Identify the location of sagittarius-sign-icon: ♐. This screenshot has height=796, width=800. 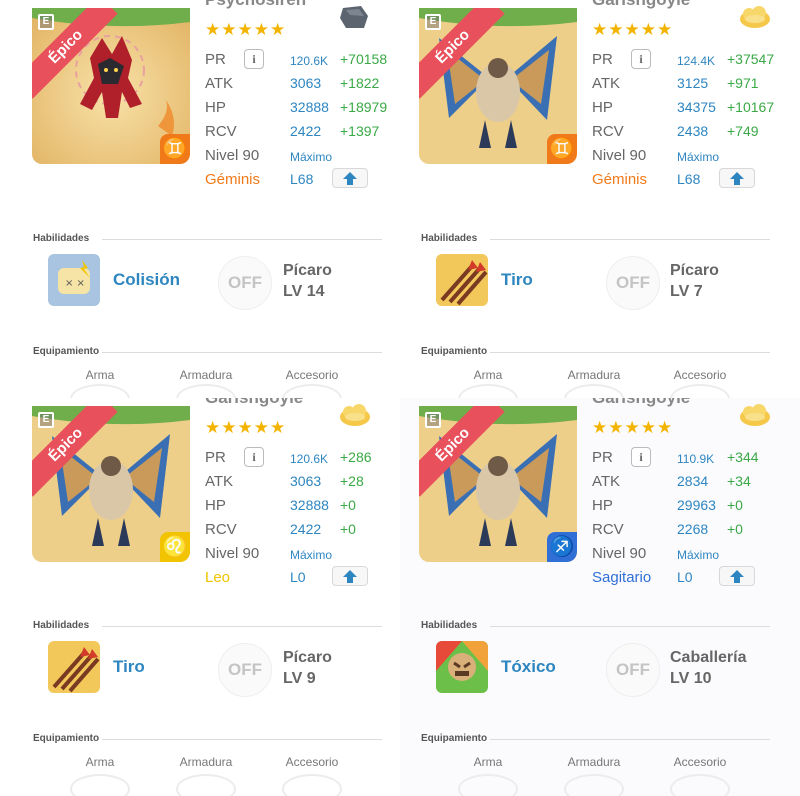
(562, 547).